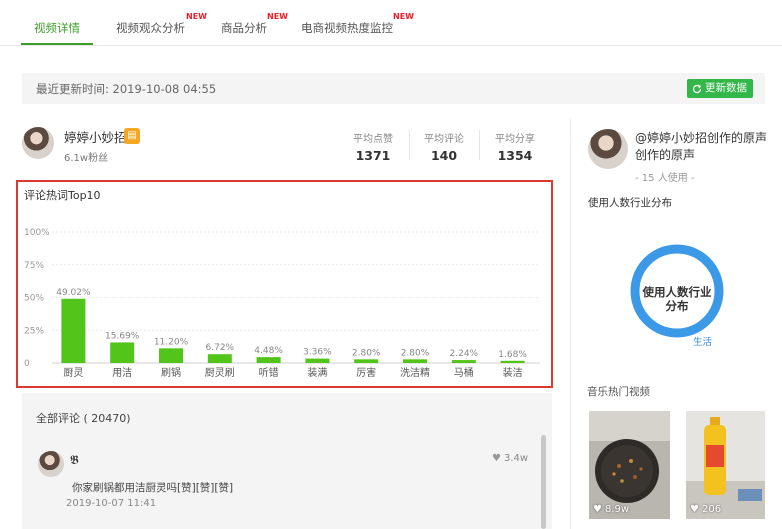  What do you see at coordinates (317, 372) in the screenshot?
I see `x-tick-label: 装满` at bounding box center [317, 372].